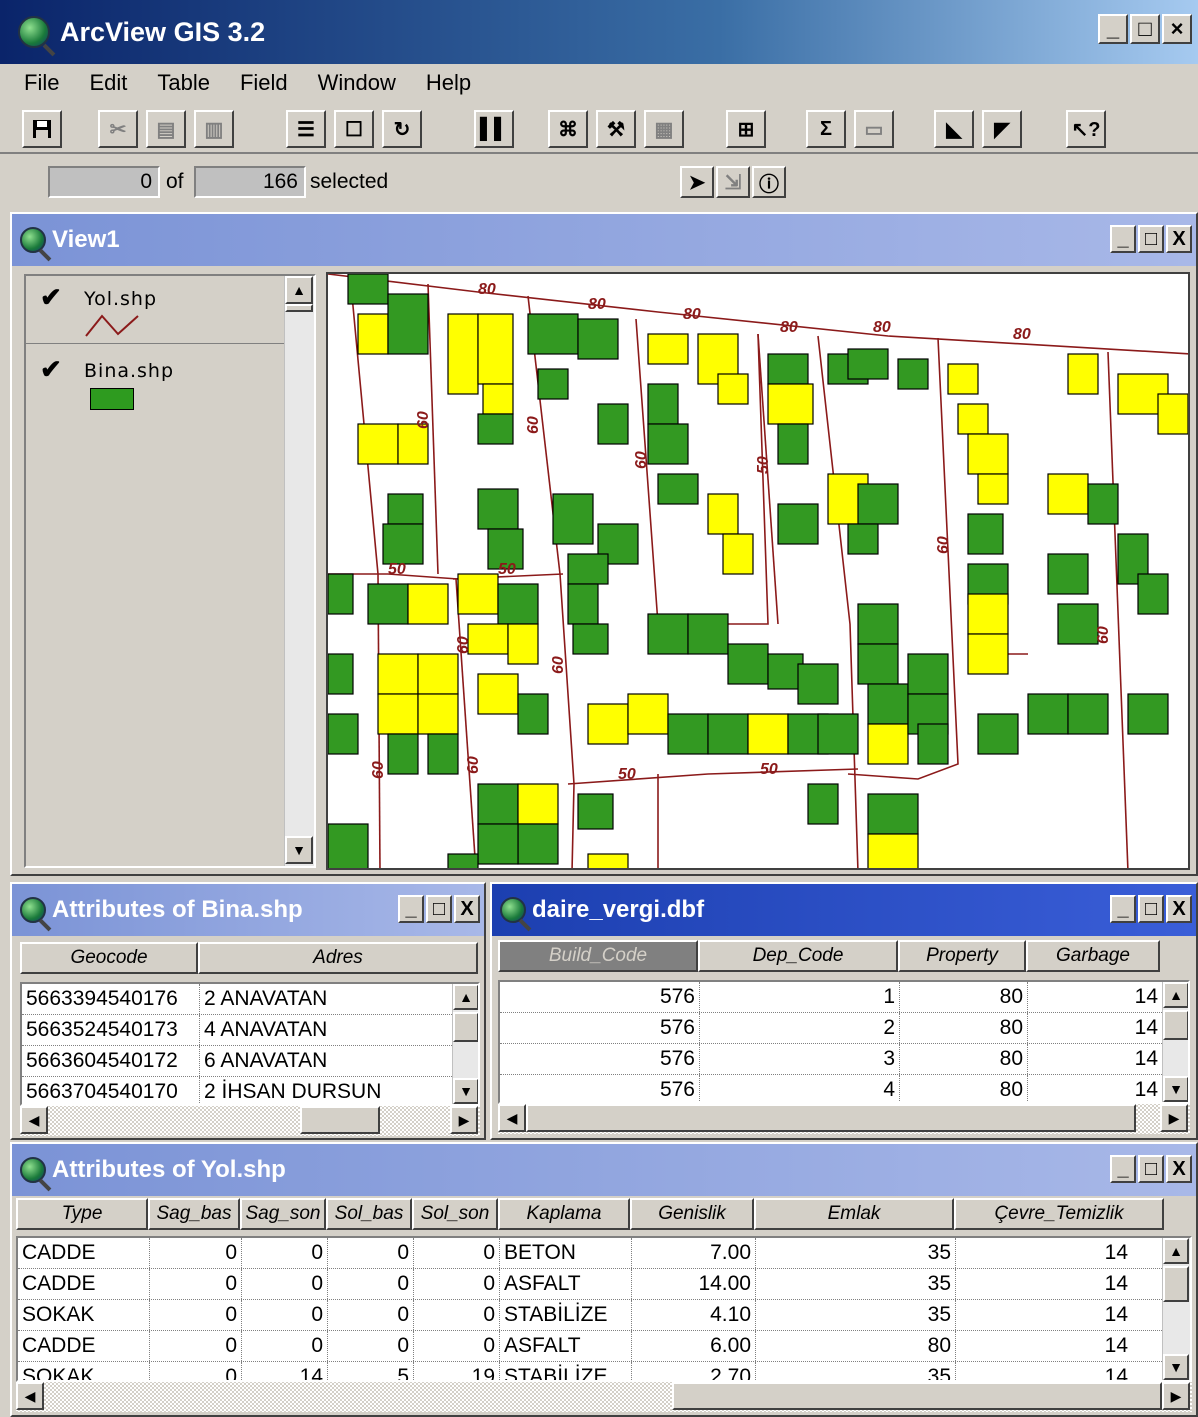 The image size is (1198, 1417). What do you see at coordinates (248, 910) in the screenshot?
I see `bina-table-title-bar: Attributes of Bina.shp _ □ X` at bounding box center [248, 910].